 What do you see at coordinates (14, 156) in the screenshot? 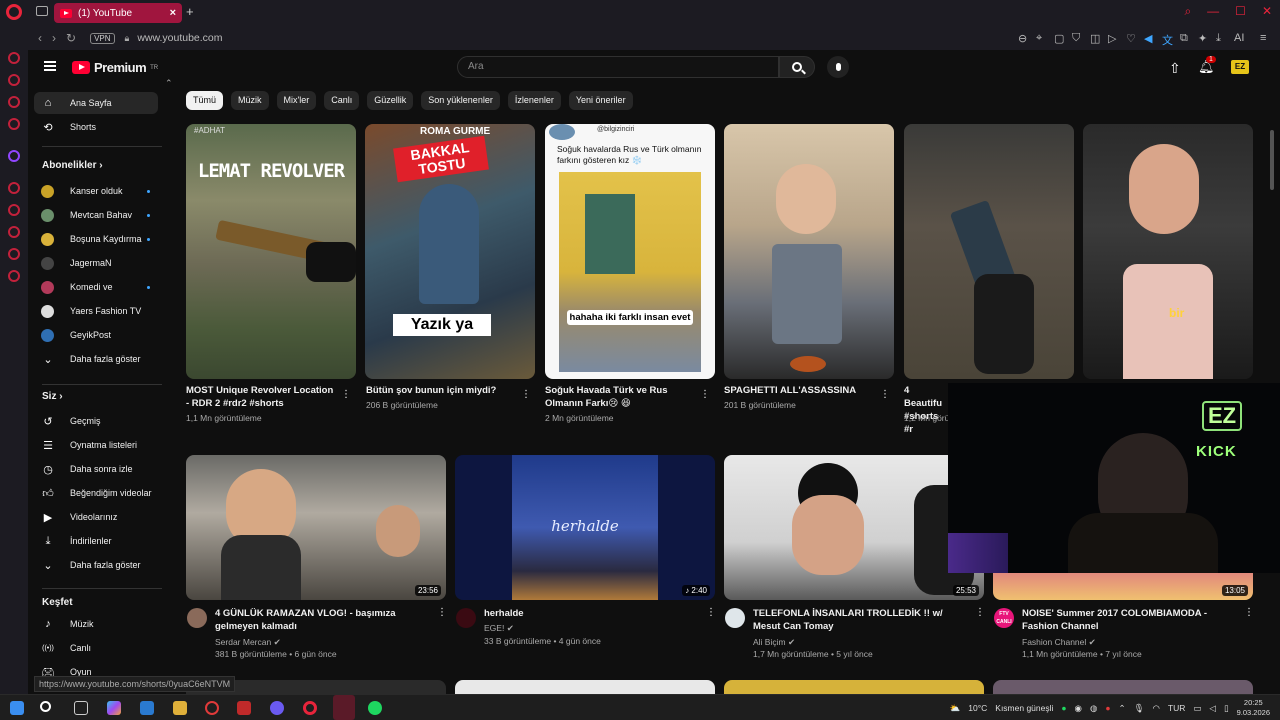
I see `twitch-icon` at bounding box center [14, 156].